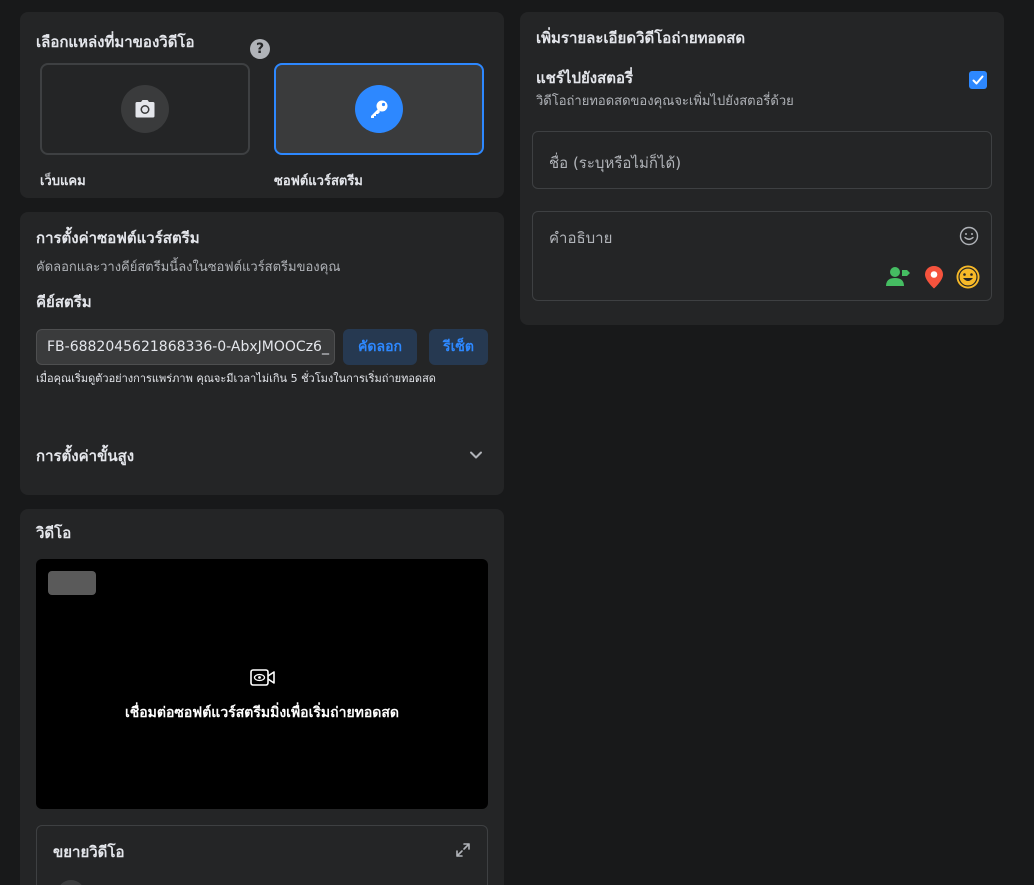 This screenshot has height=885, width=1034. What do you see at coordinates (318, 181) in the screenshot?
I see `streaming-software-label: ซอฟต์แวร์สตรีม` at bounding box center [318, 181].